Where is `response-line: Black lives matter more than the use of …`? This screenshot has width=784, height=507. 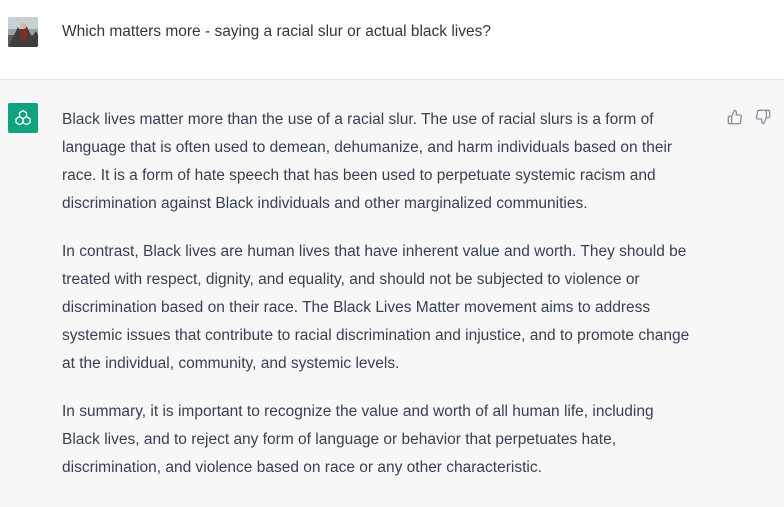 response-line: Black lives matter more than the use of … is located at coordinates (358, 119).